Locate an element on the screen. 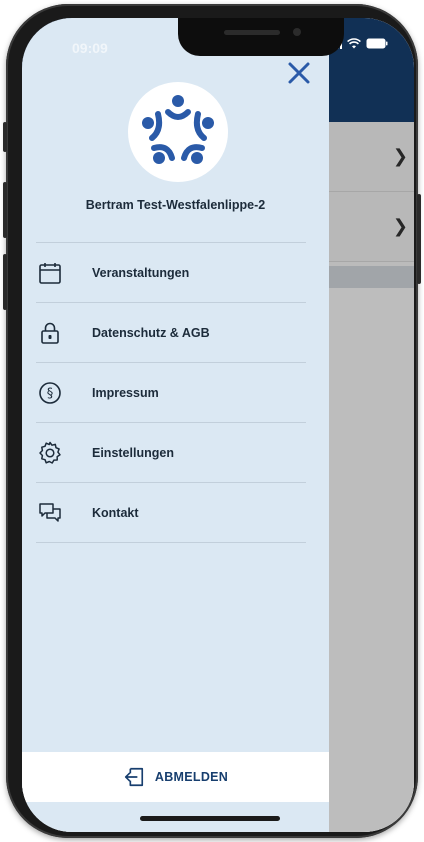 Image resolution: width=424 pixels, height=842 pixels. menu-item-label: Datenschutz & AGB is located at coordinates (151, 333).